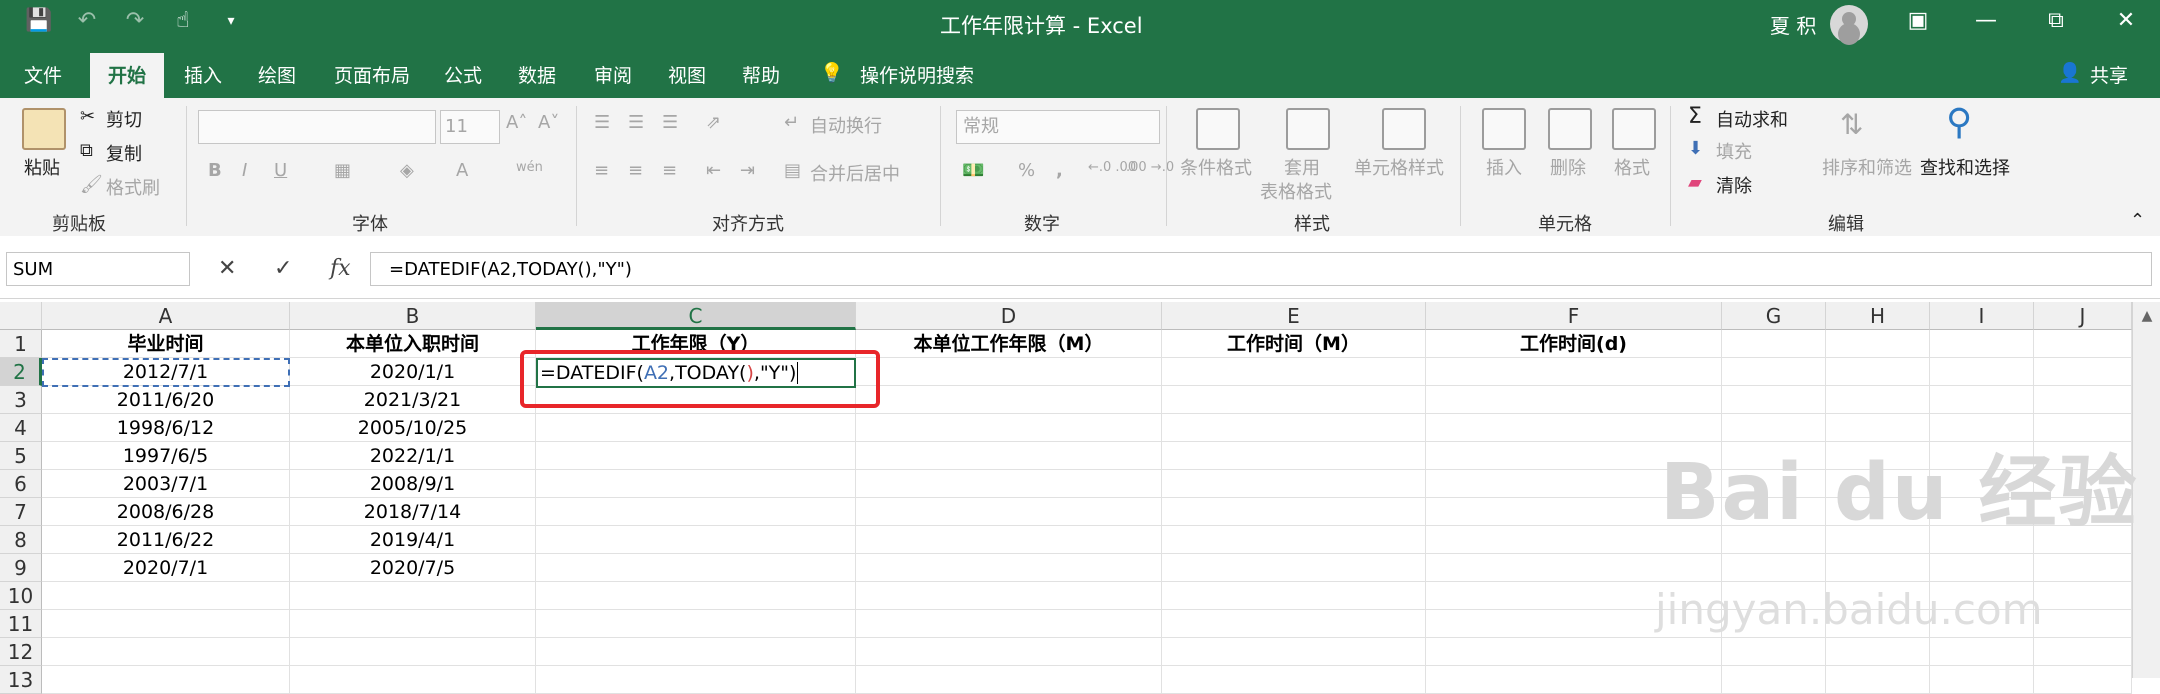 The image size is (2160, 694). Describe the element at coordinates (413, 652) in the screenshot. I see `cell-b12` at that location.